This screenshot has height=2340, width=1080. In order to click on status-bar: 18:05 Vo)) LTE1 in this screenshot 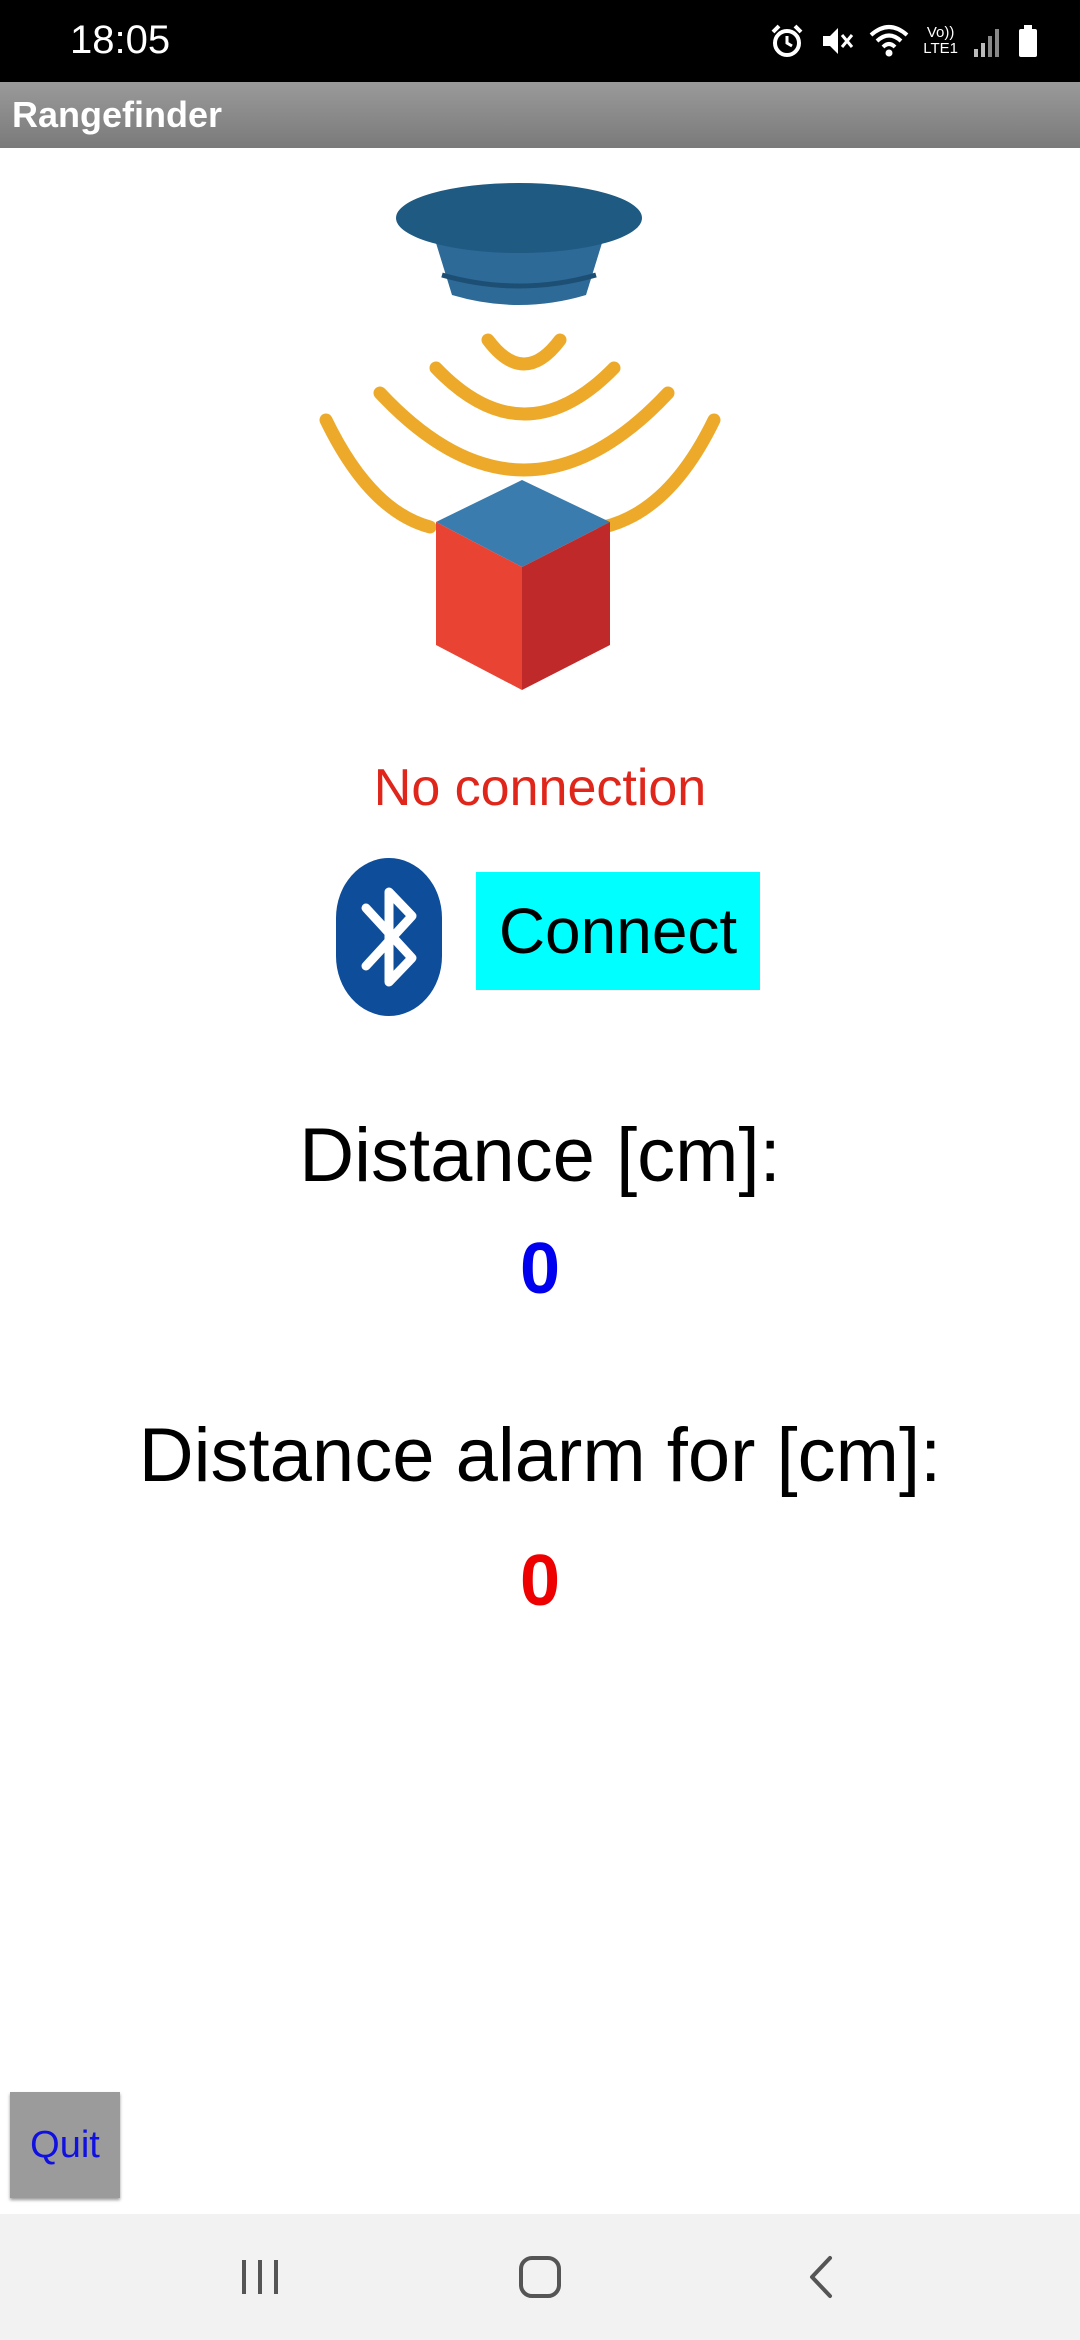, I will do `click(540, 41)`.